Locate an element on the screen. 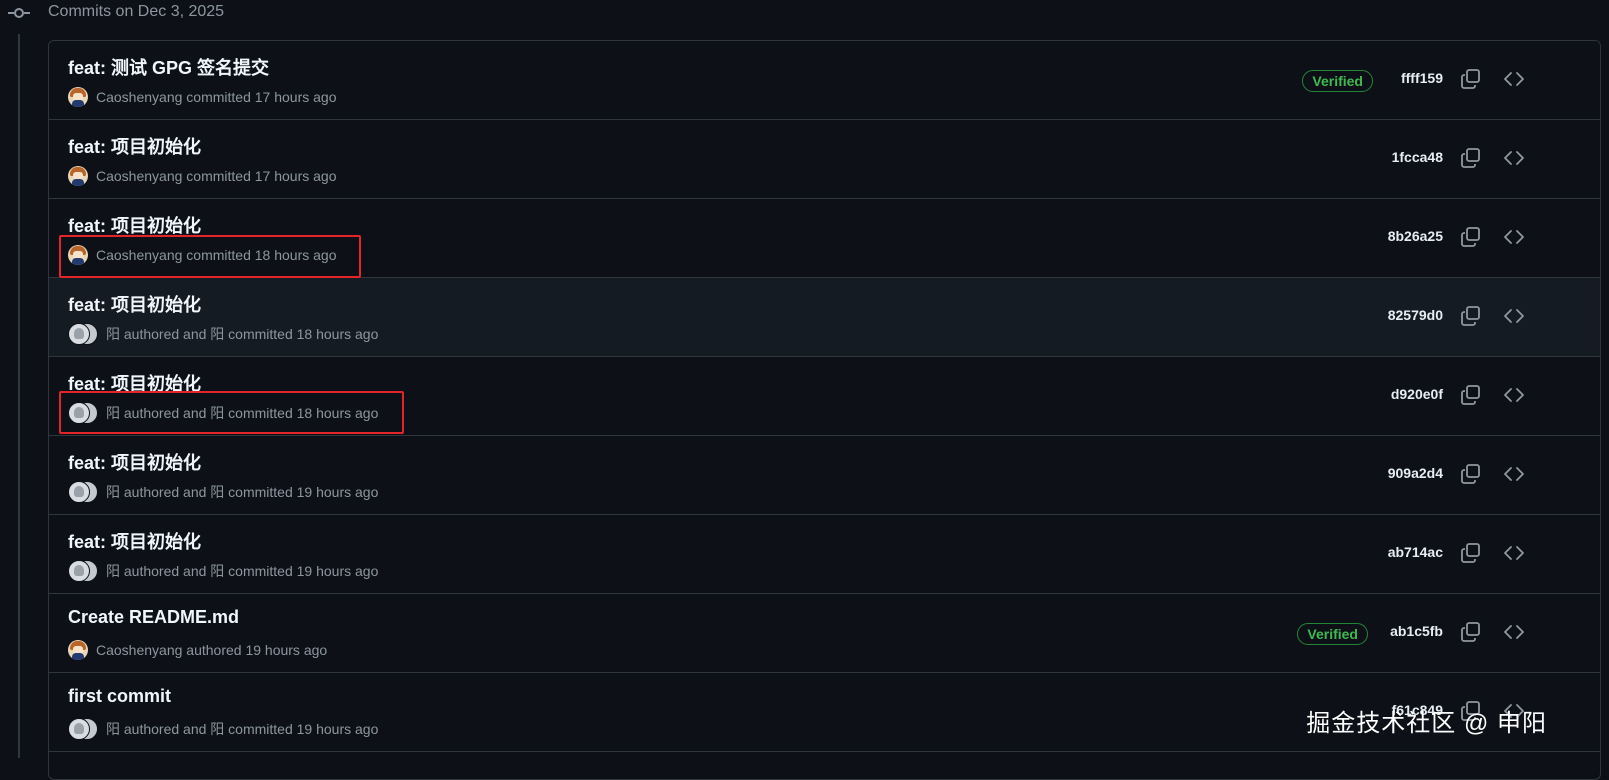  commit-sha-link: d920e0f is located at coordinates (1417, 394).